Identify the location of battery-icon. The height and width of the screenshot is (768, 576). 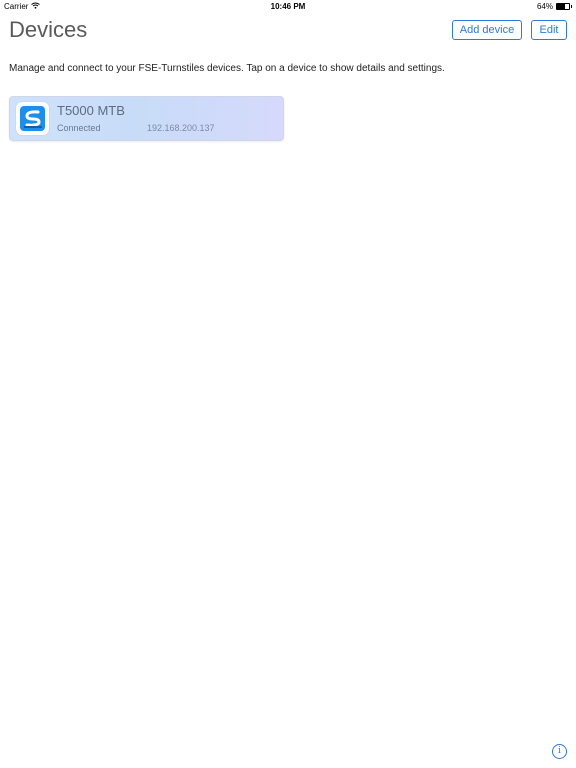
(563, 6).